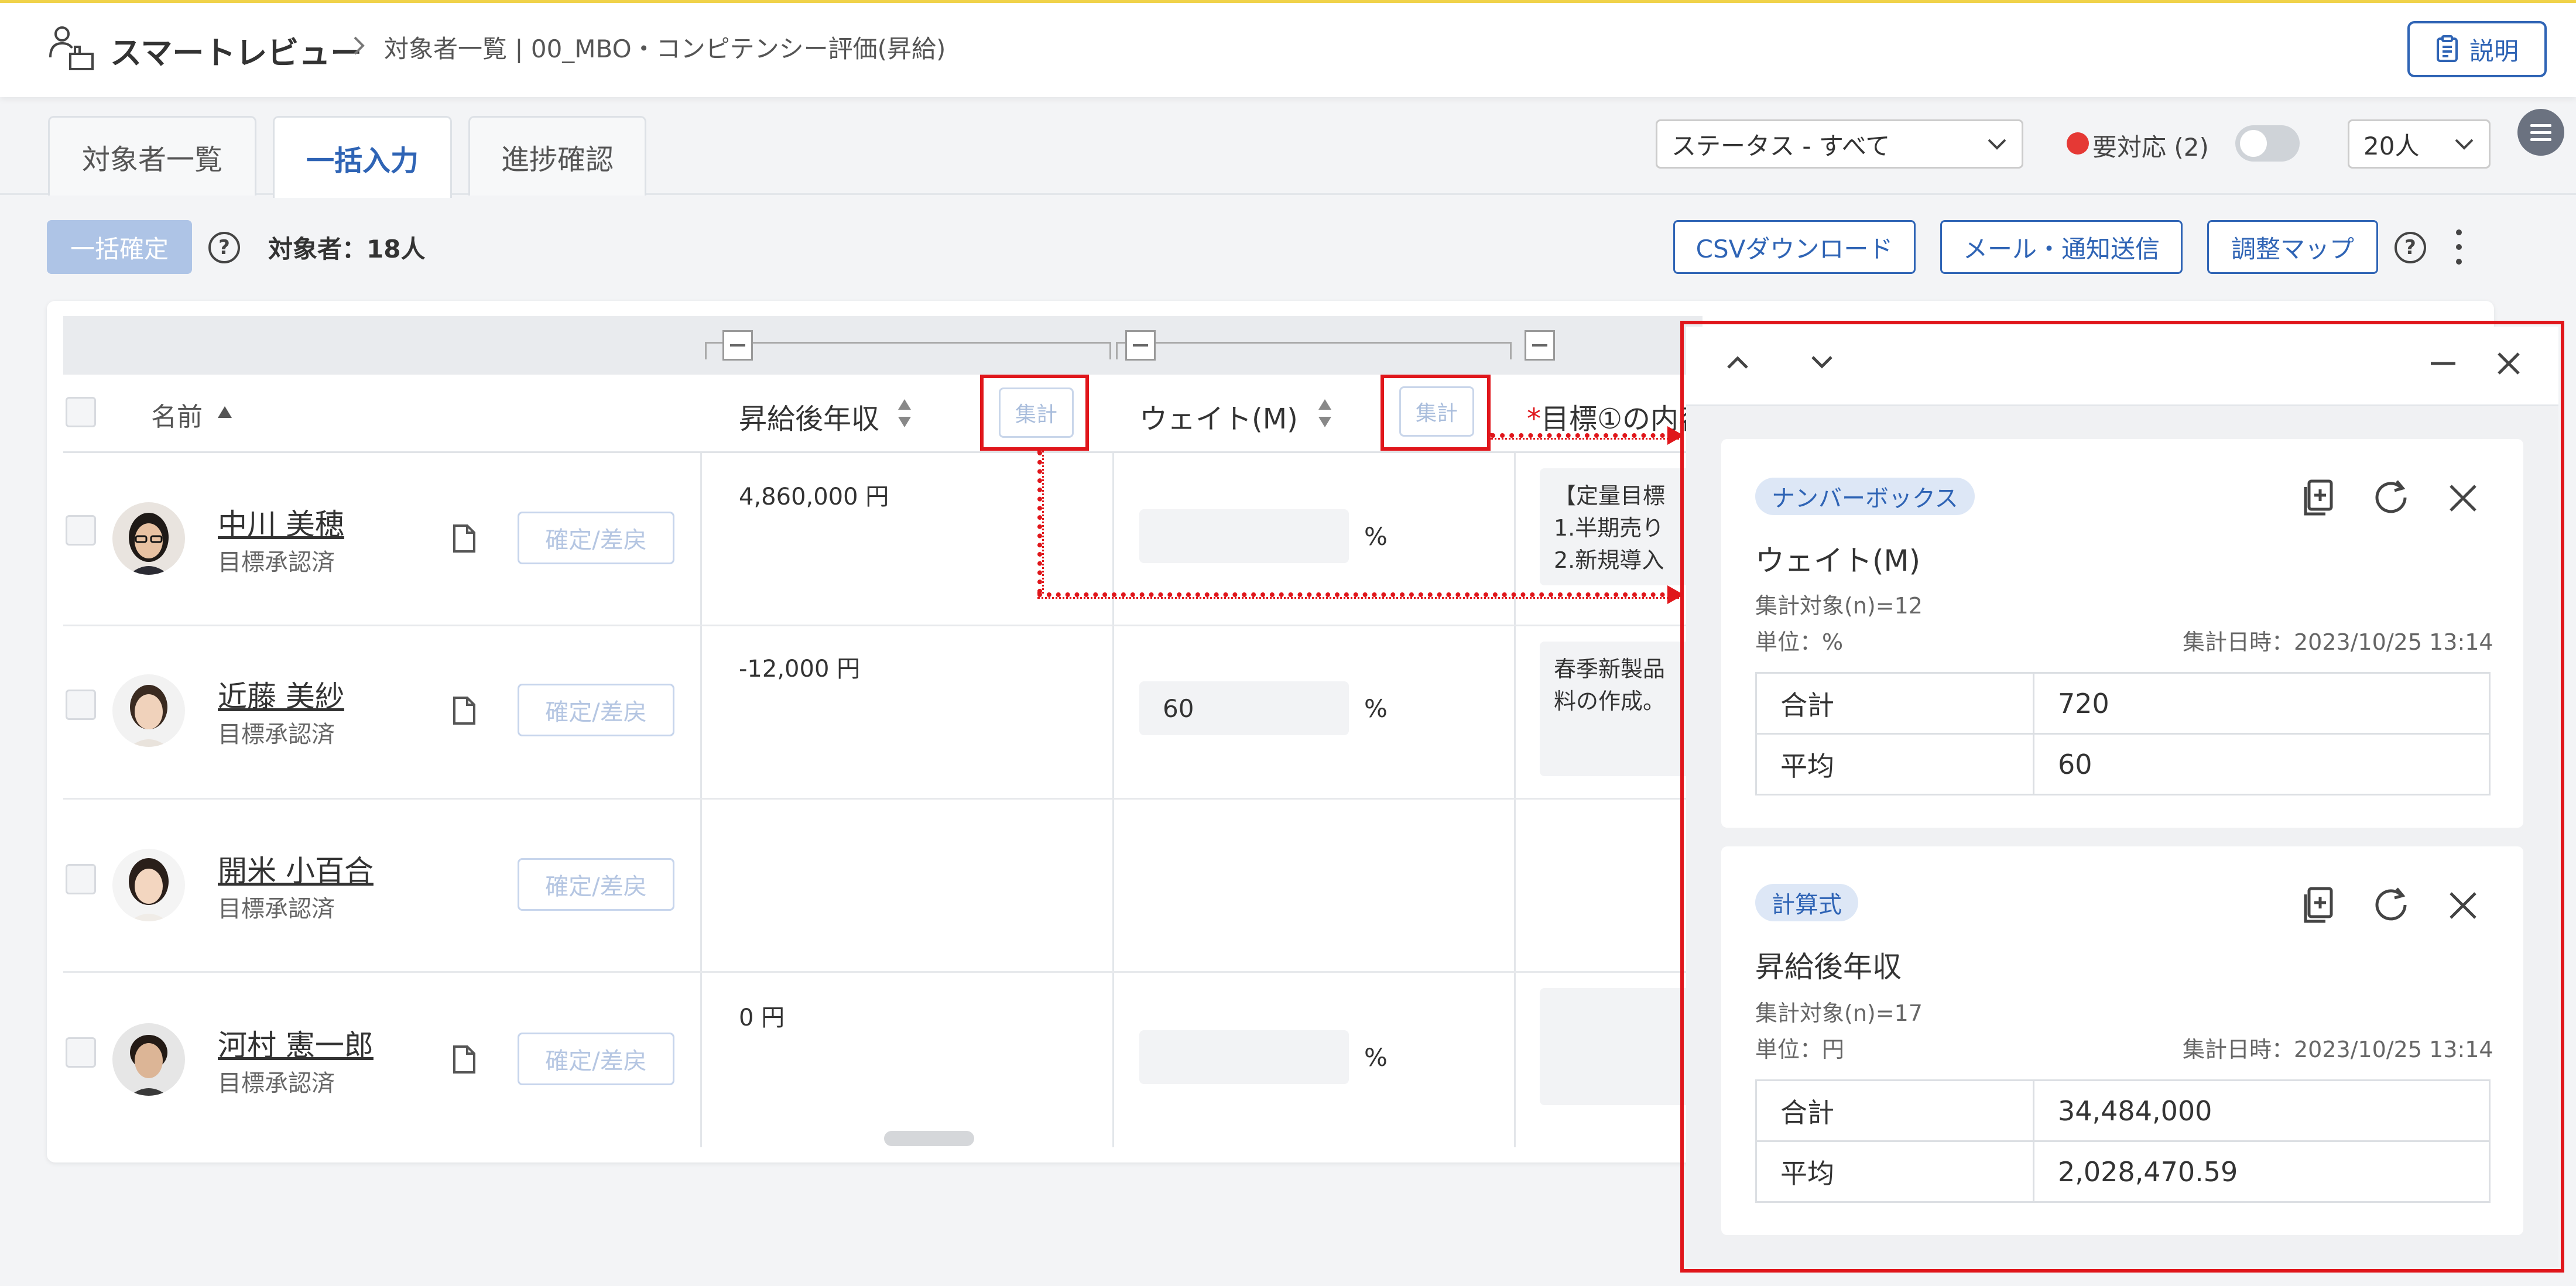 This screenshot has width=2576, height=1286. Describe the element at coordinates (152, 156) in the screenshot. I see `tab-target-list: 対象者一覧` at that location.